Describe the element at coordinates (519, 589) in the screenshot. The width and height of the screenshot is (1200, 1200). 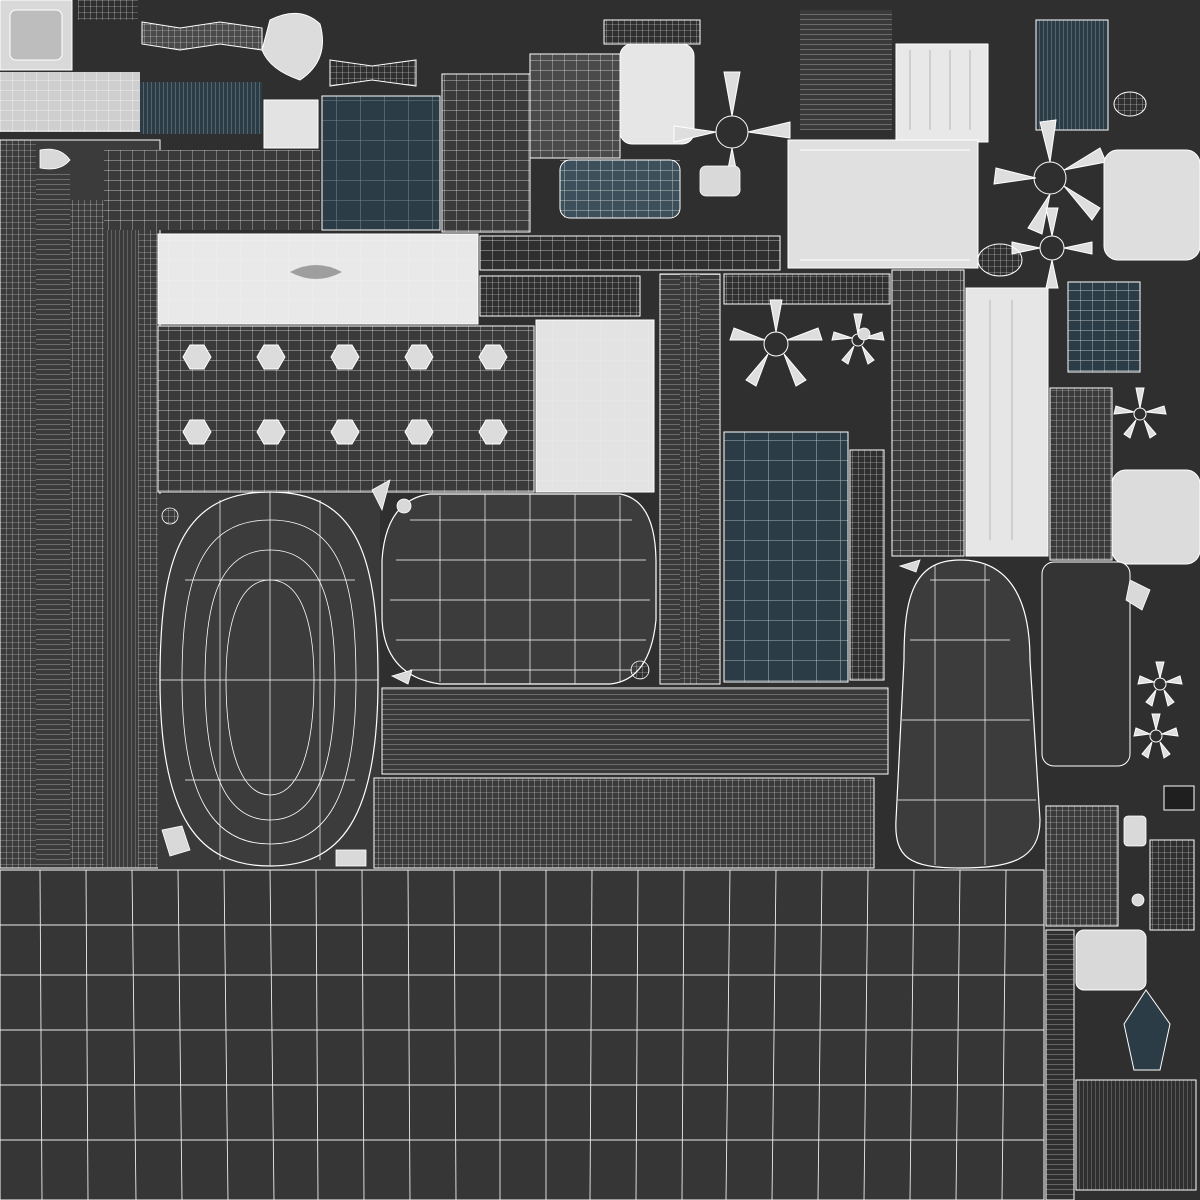
I see `uv-island-rounded-square` at that location.